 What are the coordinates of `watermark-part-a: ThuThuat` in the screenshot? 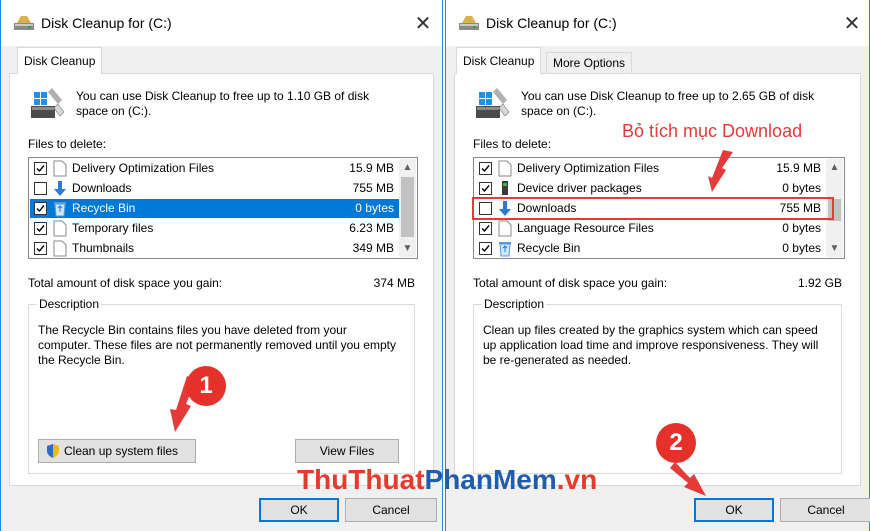 It's located at (361, 479).